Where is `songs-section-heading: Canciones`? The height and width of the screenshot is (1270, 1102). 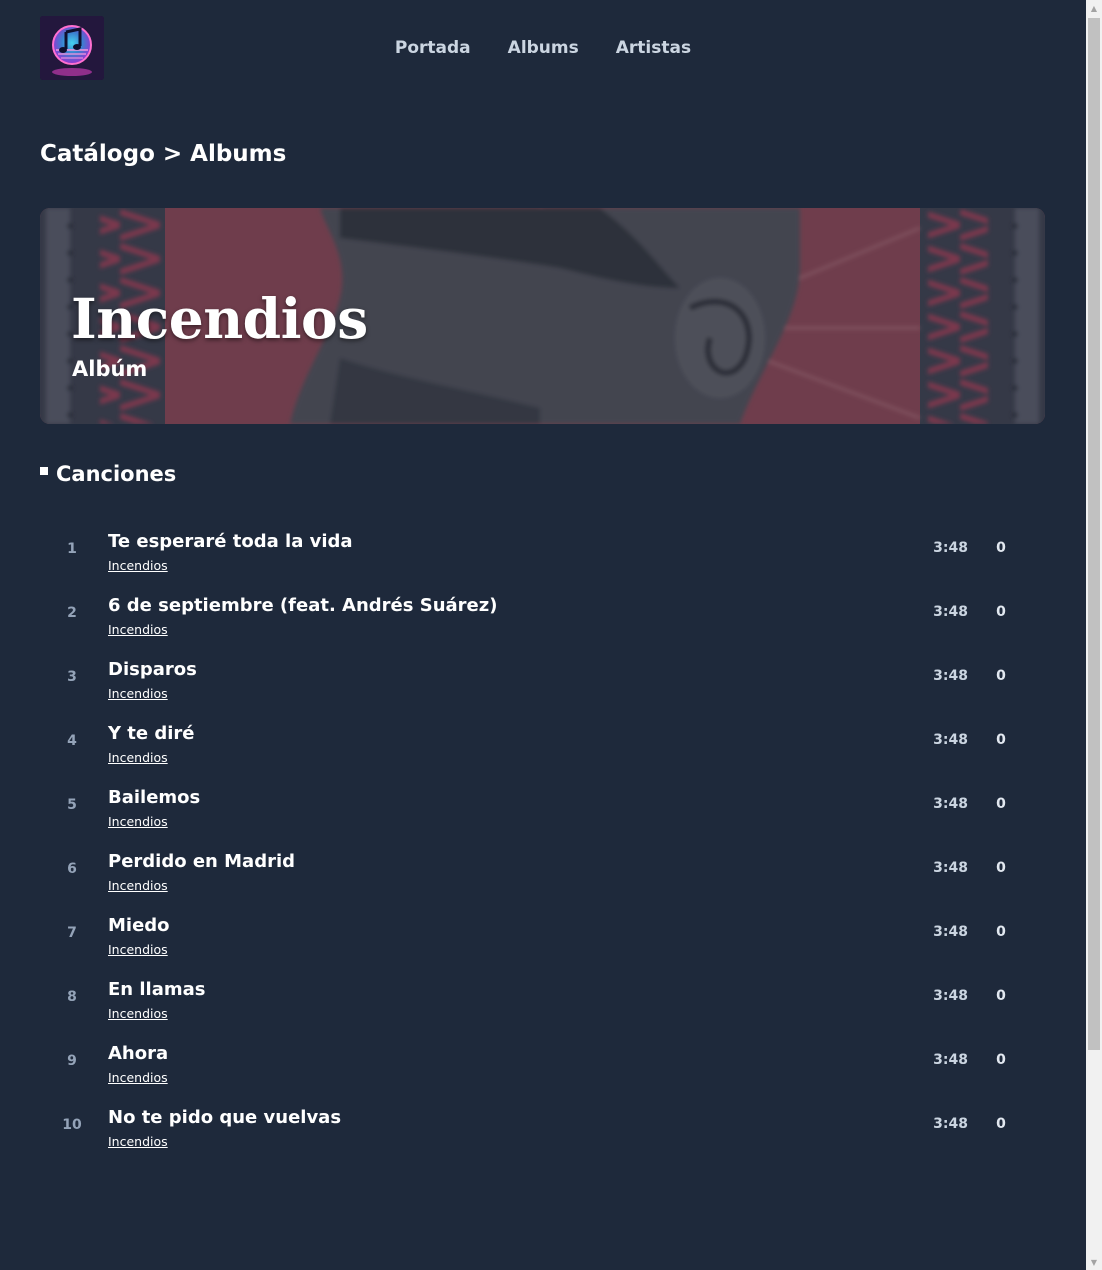 songs-section-heading: Canciones is located at coordinates (108, 474).